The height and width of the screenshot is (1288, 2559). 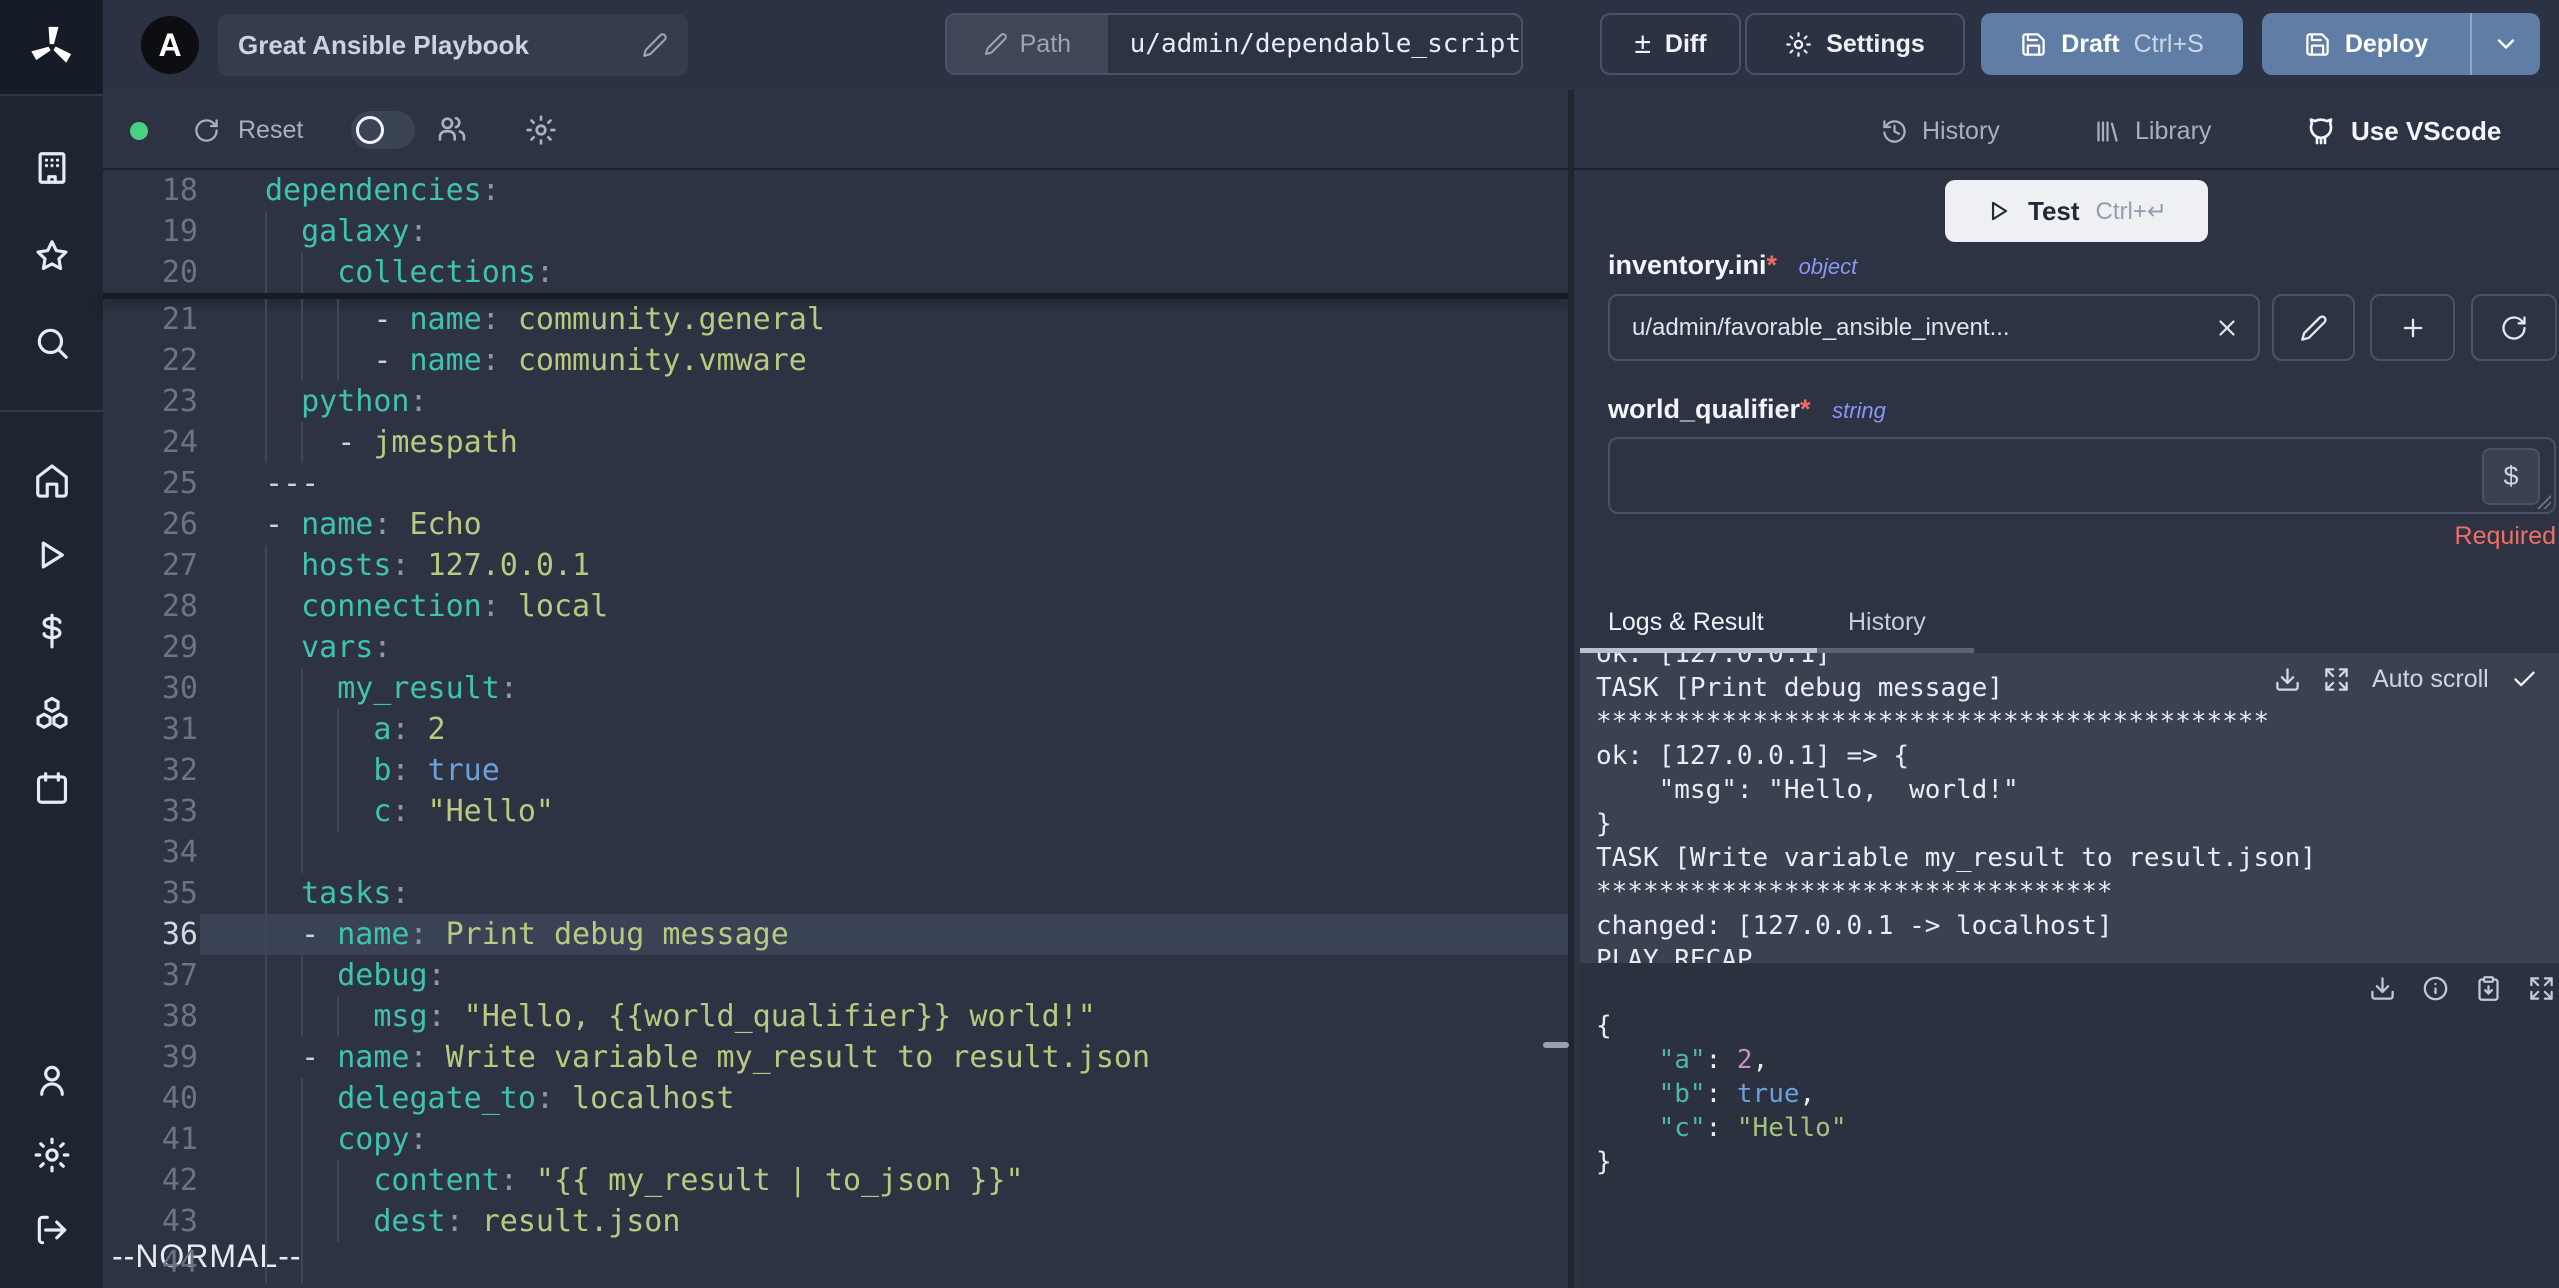 What do you see at coordinates (2544, 502) in the screenshot?
I see `resize-grip` at bounding box center [2544, 502].